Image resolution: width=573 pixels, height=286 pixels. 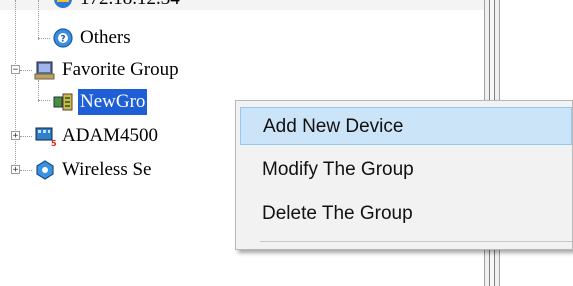 What do you see at coordinates (416, 241) in the screenshot?
I see `menu-separator` at bounding box center [416, 241].